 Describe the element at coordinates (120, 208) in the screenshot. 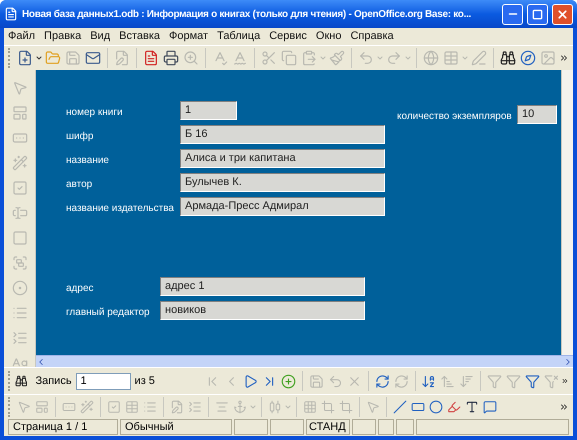

I see `field-label: название издательства` at that location.